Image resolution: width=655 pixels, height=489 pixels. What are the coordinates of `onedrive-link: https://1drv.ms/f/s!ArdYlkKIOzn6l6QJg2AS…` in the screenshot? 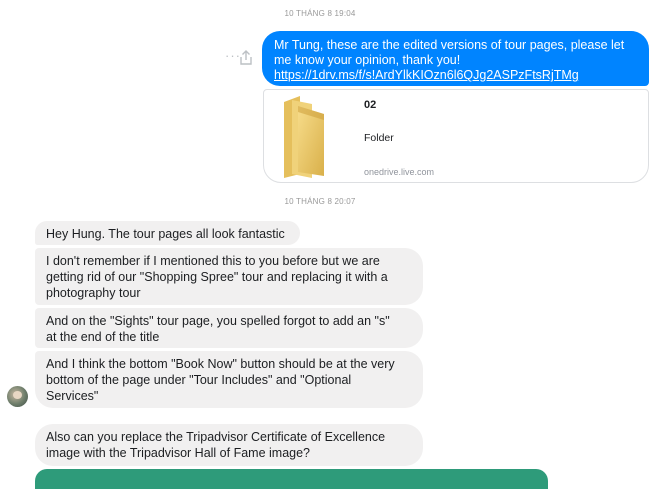 It's located at (426, 75).